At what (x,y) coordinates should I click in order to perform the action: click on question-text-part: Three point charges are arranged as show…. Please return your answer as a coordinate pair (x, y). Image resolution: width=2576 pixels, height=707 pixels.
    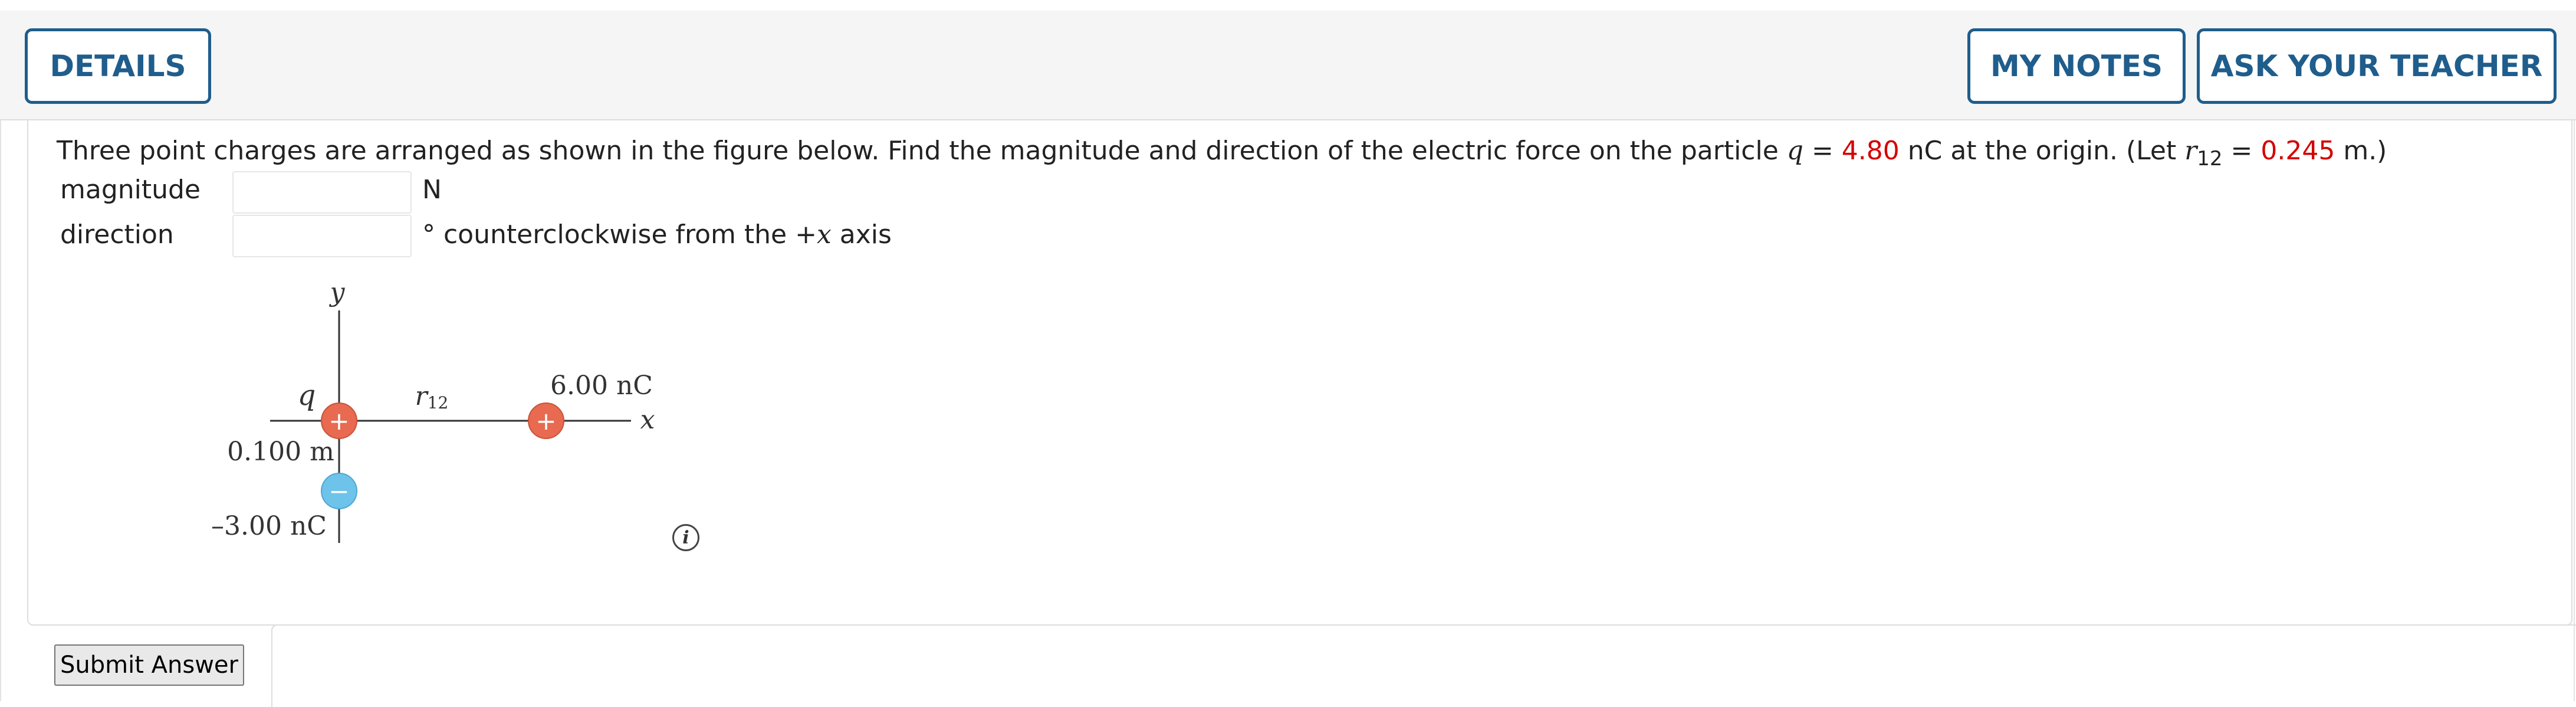
    Looking at the image, I should click on (922, 151).